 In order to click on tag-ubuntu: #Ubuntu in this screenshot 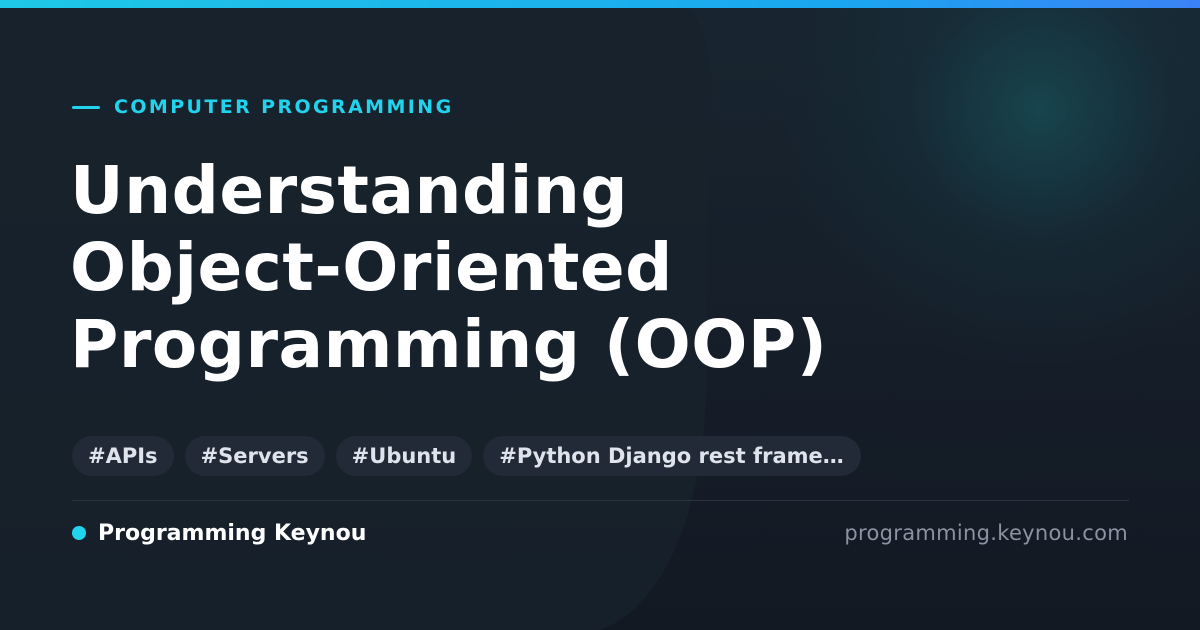, I will do `click(404, 456)`.